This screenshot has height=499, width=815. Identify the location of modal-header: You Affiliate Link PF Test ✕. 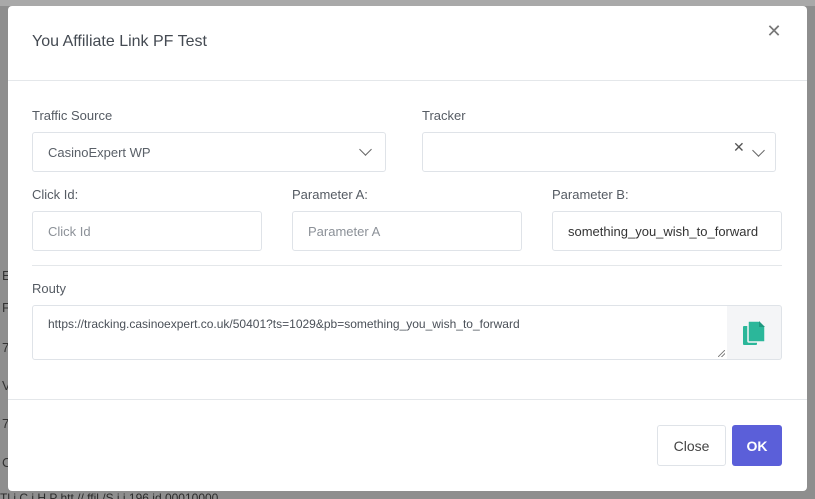
(407, 43).